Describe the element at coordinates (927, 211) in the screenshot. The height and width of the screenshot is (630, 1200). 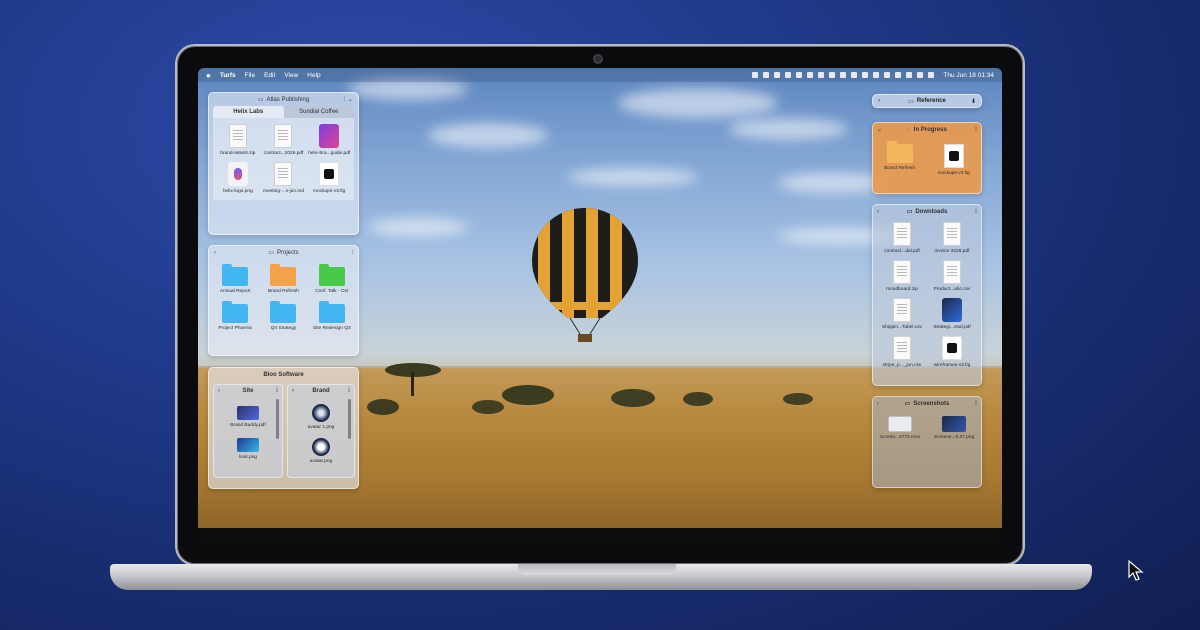
I see `shelf-header: ‹ ▭ Downloads ⁞` at that location.